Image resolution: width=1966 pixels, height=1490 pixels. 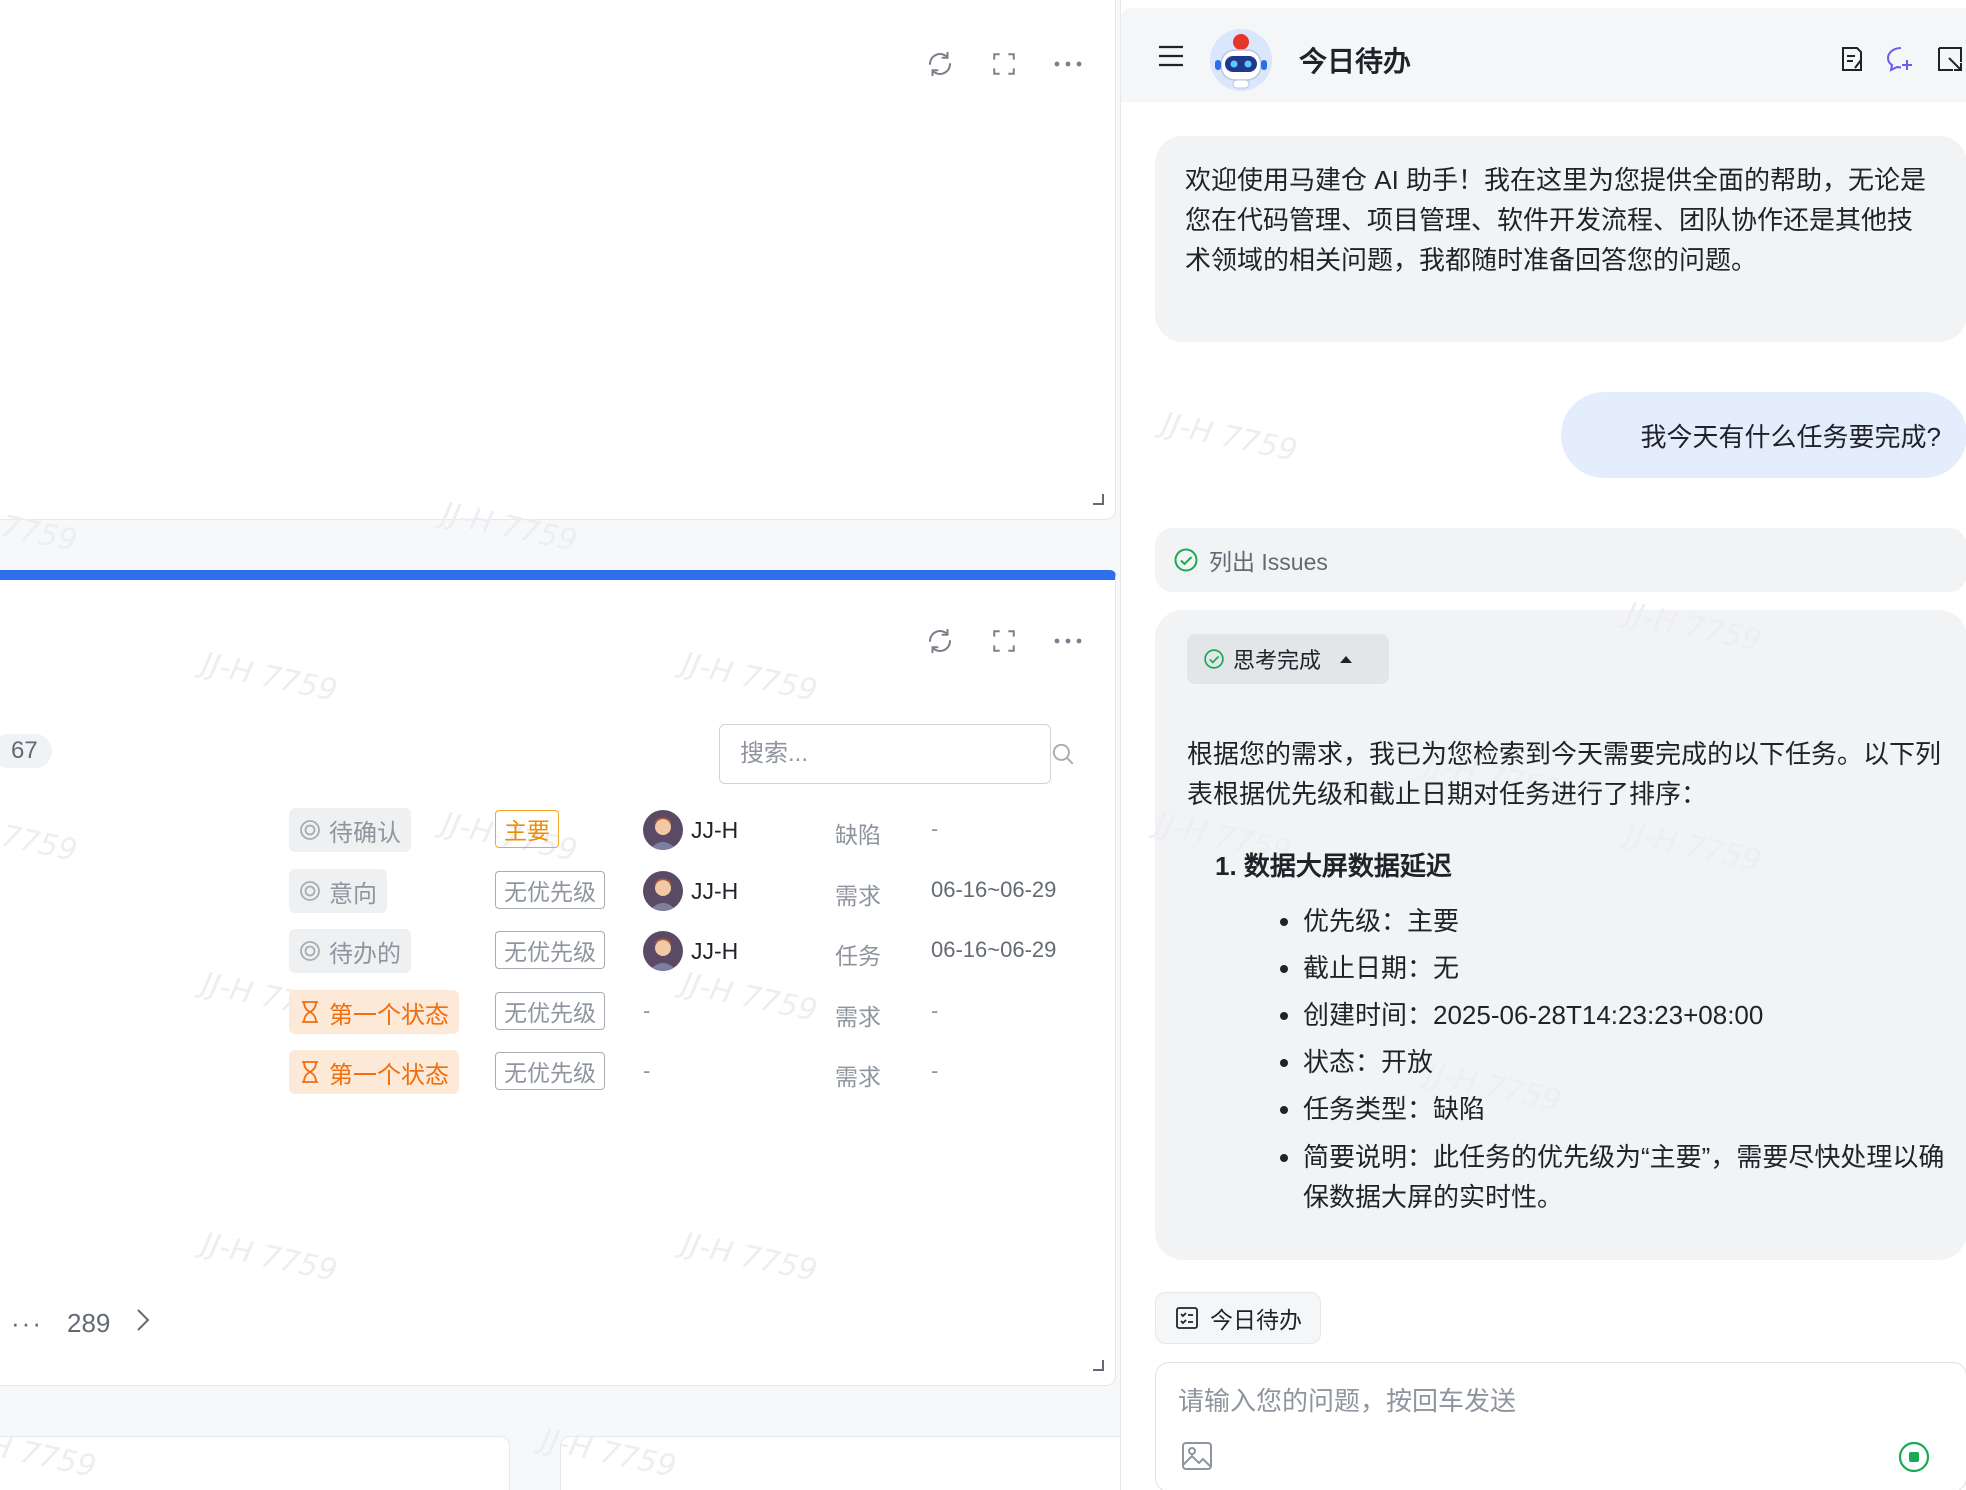 I want to click on task-detail-item: 截止日期：无, so click(x=1628, y=968).